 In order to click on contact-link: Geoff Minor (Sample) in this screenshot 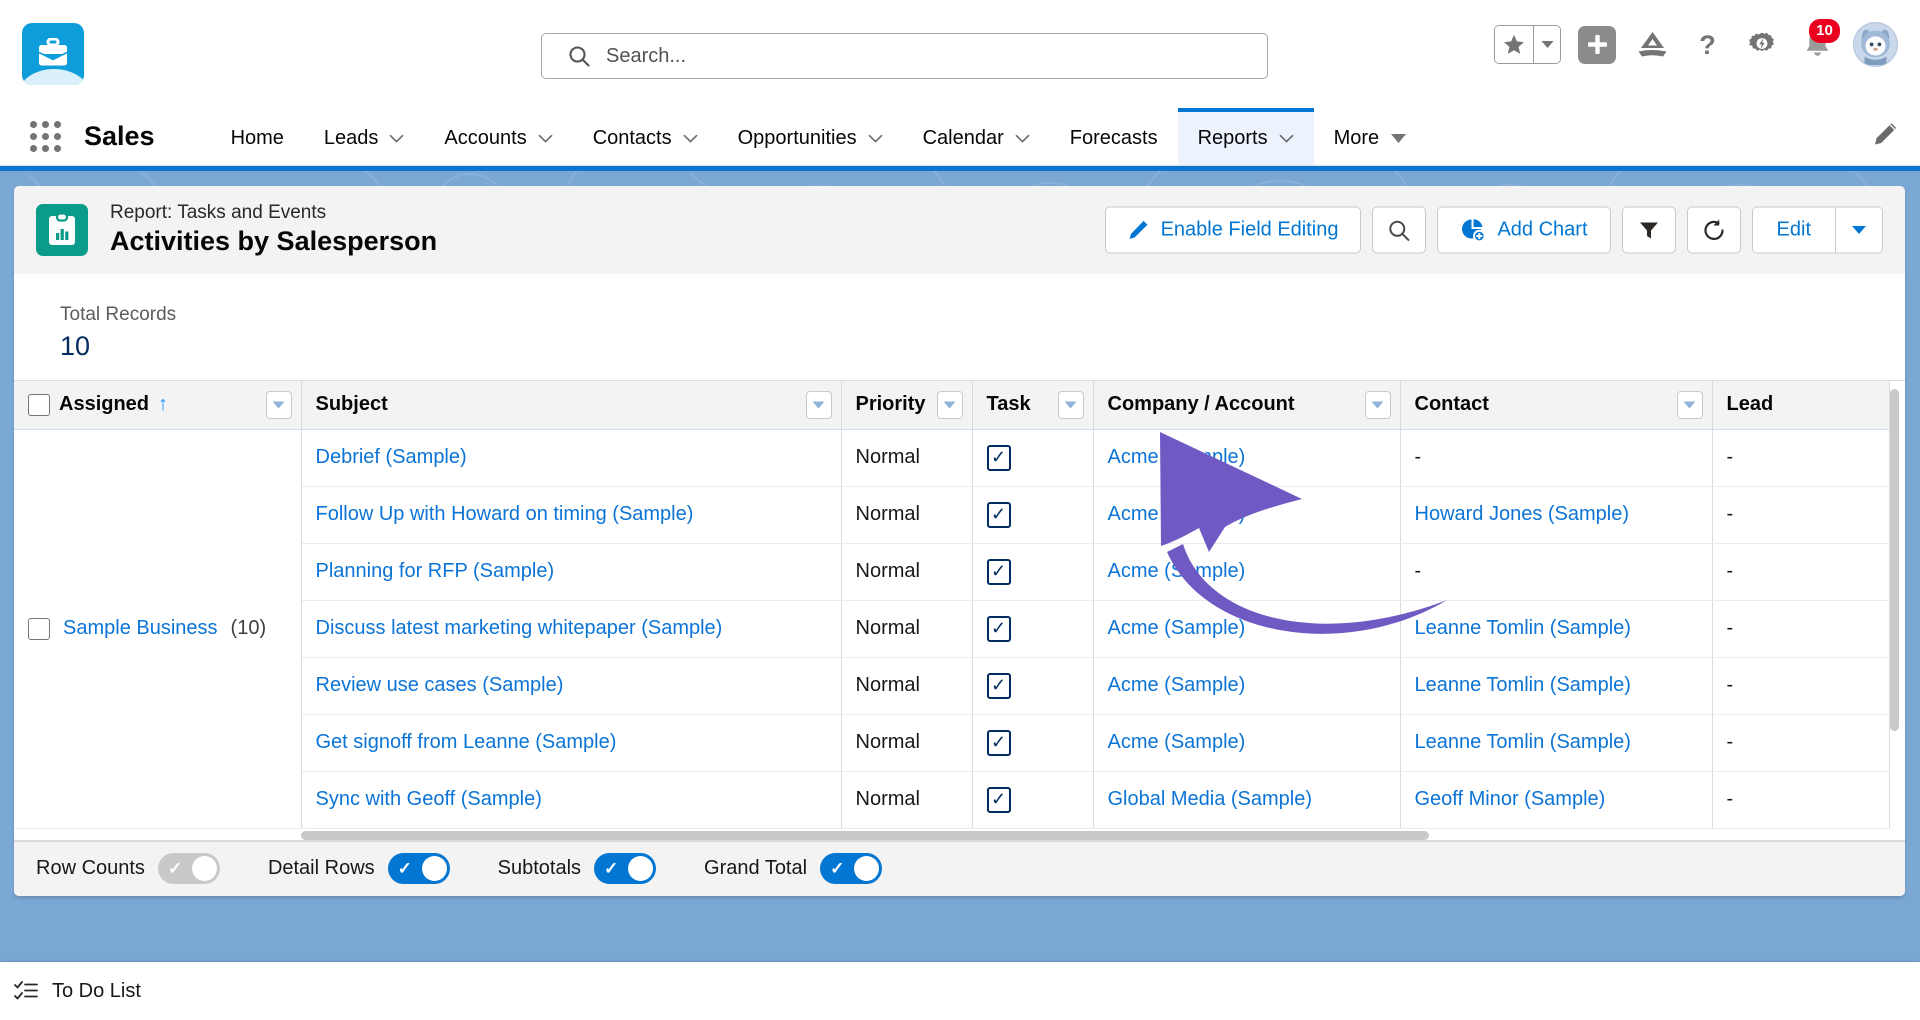, I will do `click(1510, 799)`.